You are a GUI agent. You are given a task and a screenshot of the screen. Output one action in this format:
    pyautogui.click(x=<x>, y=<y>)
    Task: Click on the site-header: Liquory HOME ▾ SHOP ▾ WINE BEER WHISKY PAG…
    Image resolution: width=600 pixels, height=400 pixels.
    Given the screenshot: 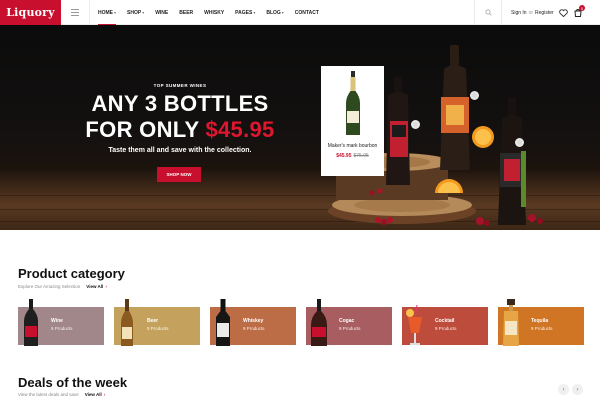 What is the action you would take?
    pyautogui.click(x=300, y=12)
    